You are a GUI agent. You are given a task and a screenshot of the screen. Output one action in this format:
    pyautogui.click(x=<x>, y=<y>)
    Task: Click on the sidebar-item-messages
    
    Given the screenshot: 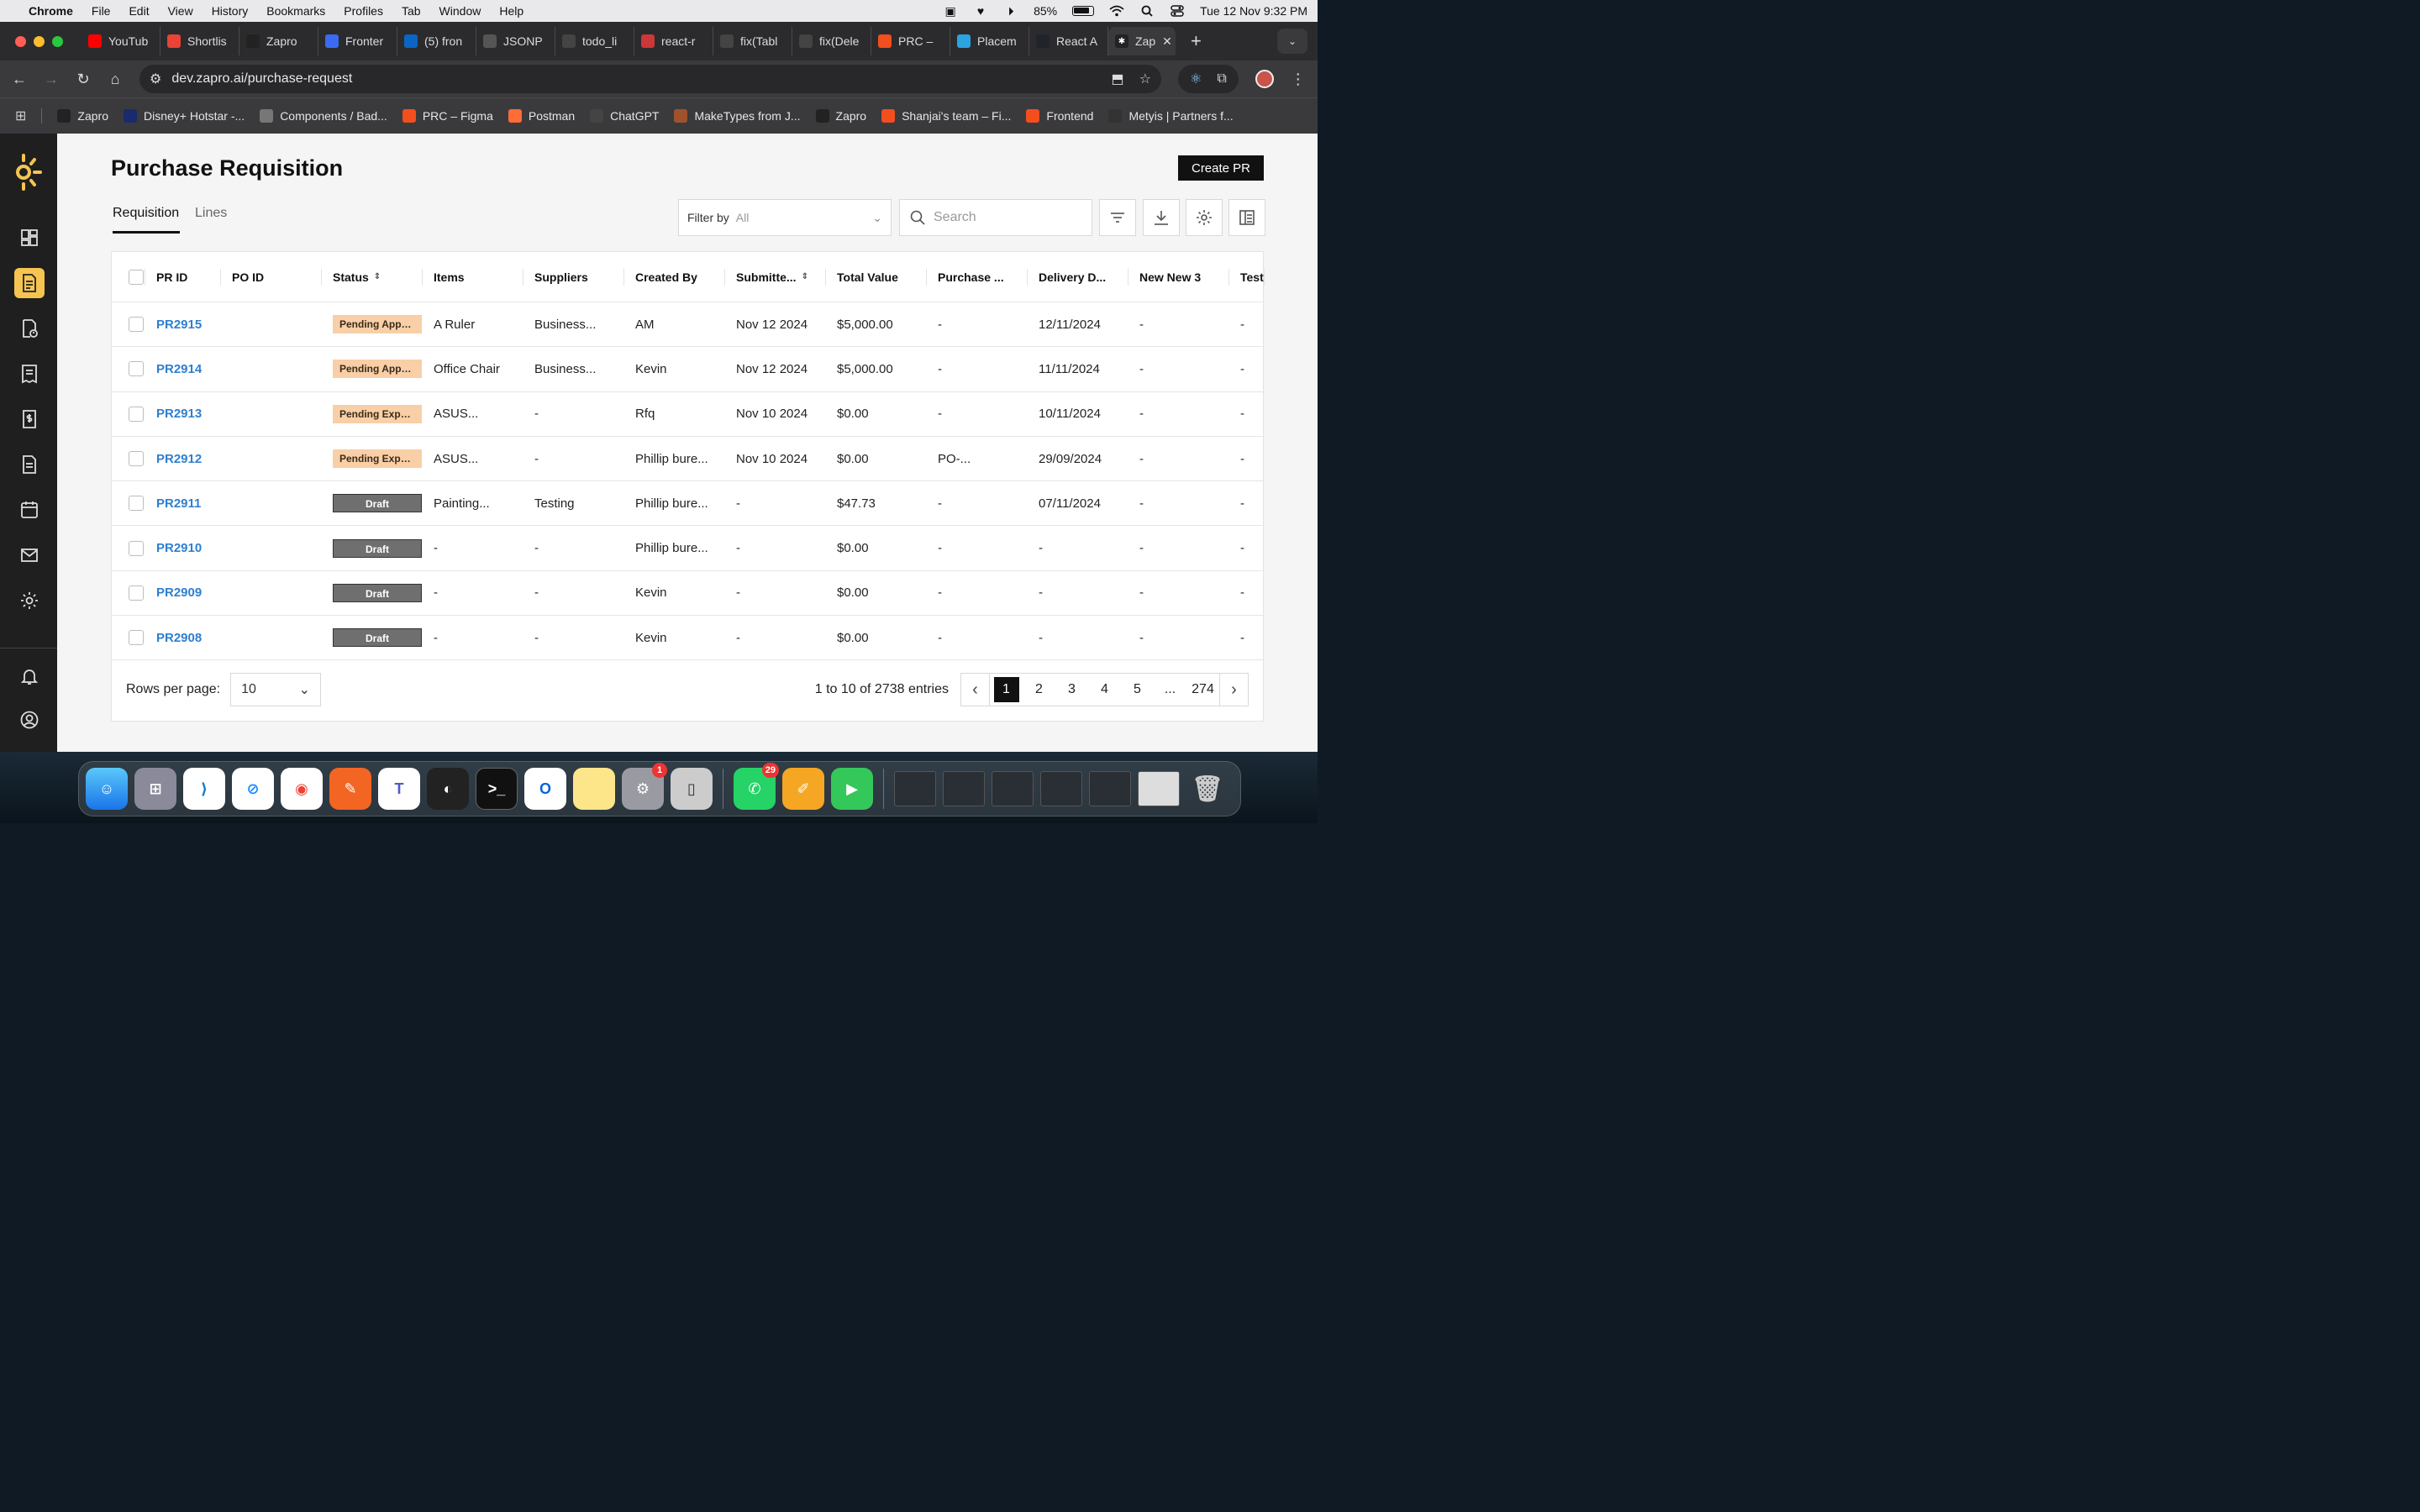 What is the action you would take?
    pyautogui.click(x=29, y=555)
    